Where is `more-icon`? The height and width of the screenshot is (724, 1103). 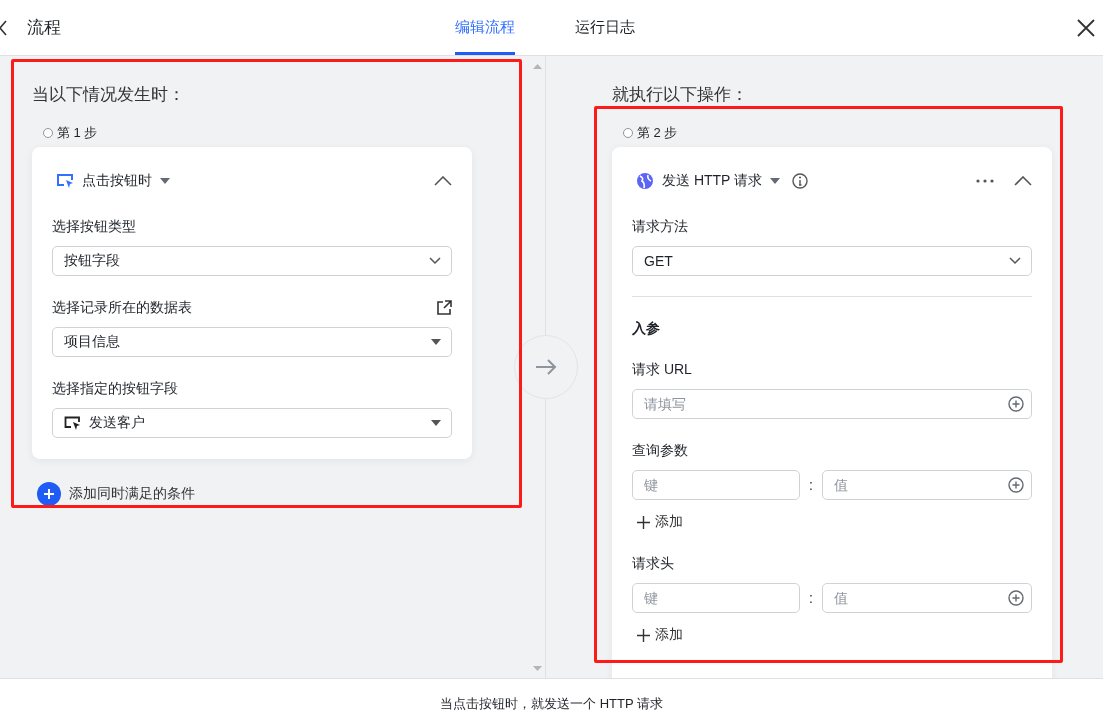 more-icon is located at coordinates (985, 181).